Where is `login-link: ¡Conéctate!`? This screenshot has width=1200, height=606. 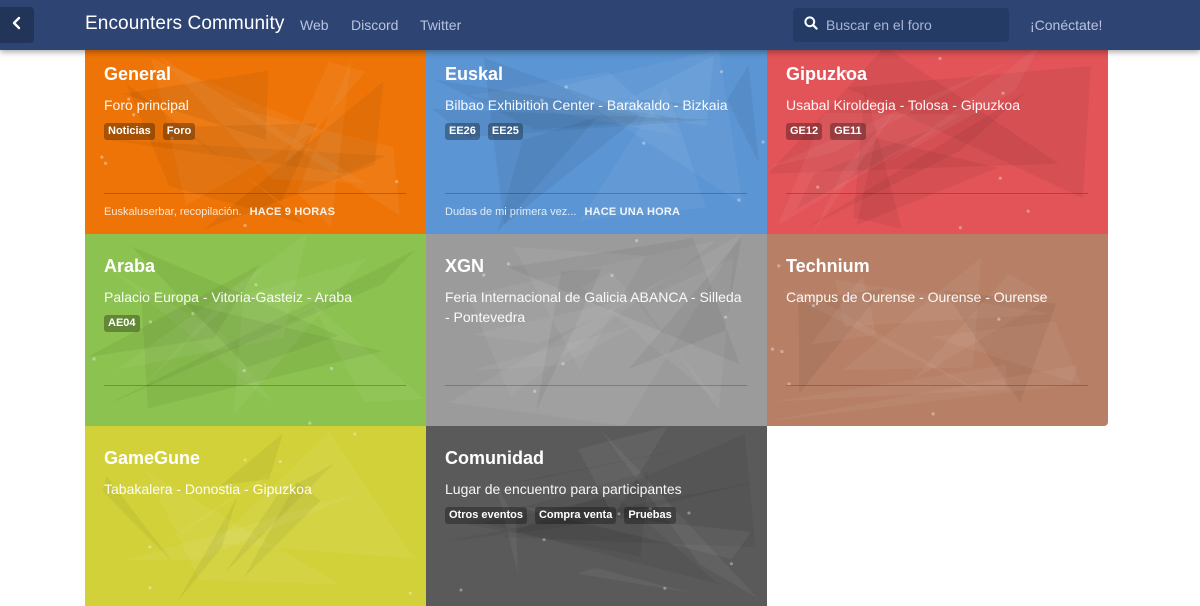 login-link: ¡Conéctate! is located at coordinates (1066, 25).